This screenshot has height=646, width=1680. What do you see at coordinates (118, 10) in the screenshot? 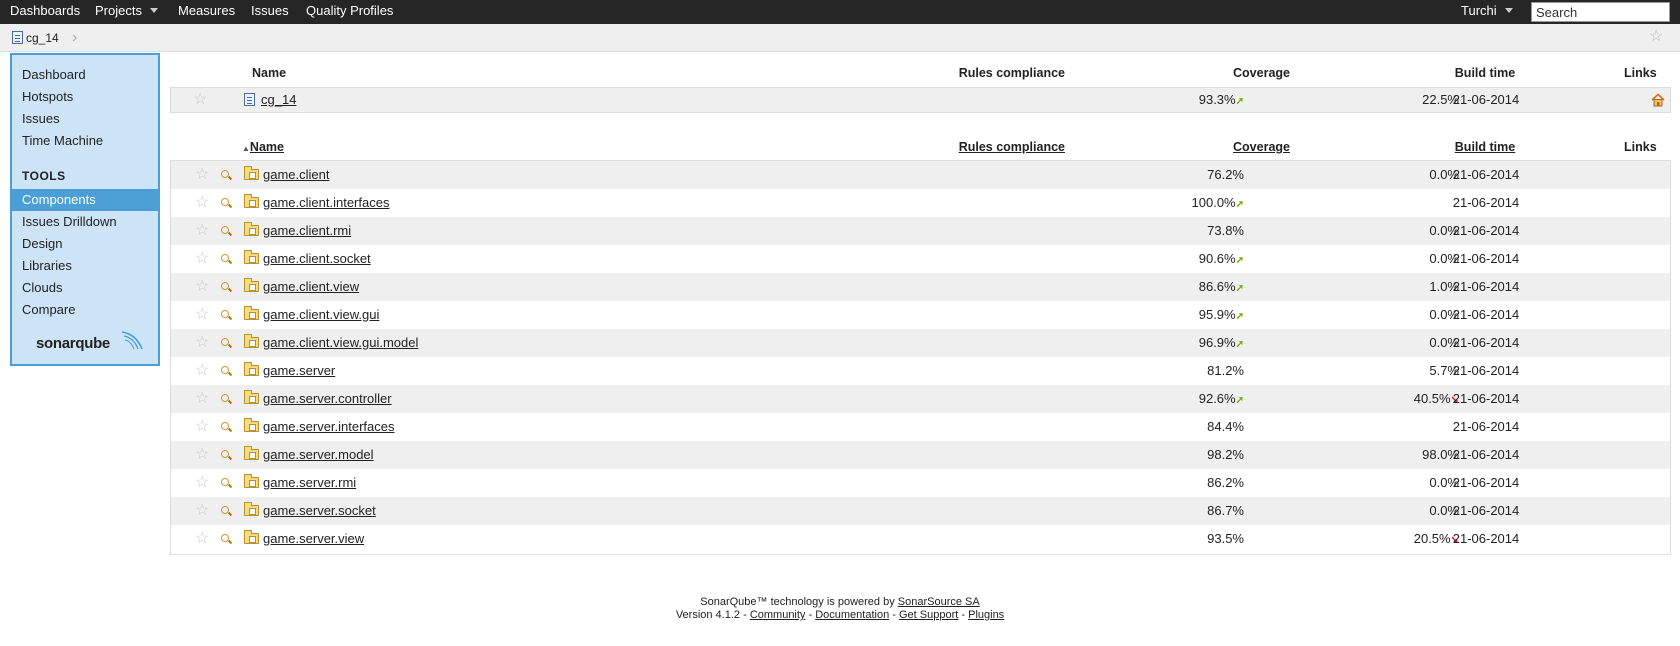
I see `nav-projects-label: Projects` at bounding box center [118, 10].